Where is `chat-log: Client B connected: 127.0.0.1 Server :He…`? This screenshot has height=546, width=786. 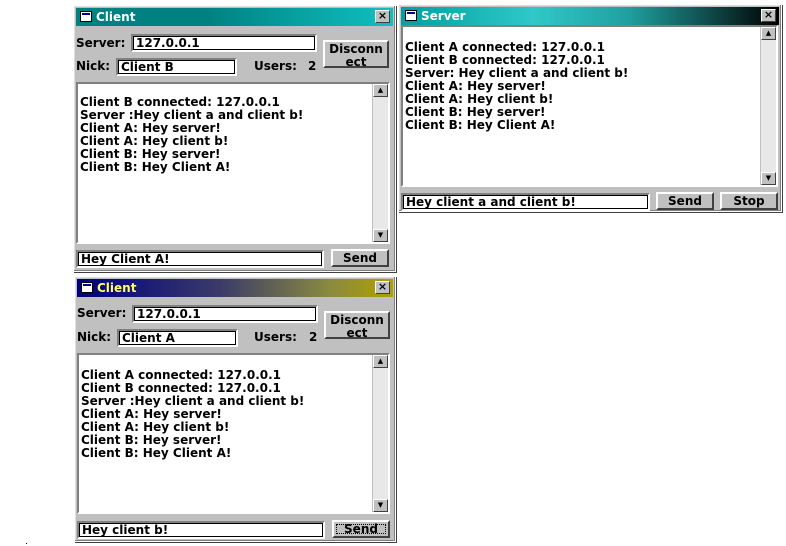 chat-log: Client B connected: 127.0.0.1 Server :He… is located at coordinates (233, 163).